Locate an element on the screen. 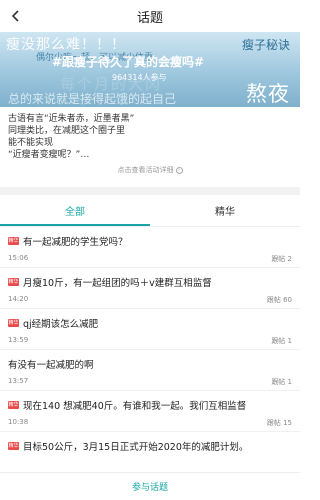  post-title: 月瘦10斤，有一起组团的吗＋v建群互相监督 is located at coordinates (117, 283).